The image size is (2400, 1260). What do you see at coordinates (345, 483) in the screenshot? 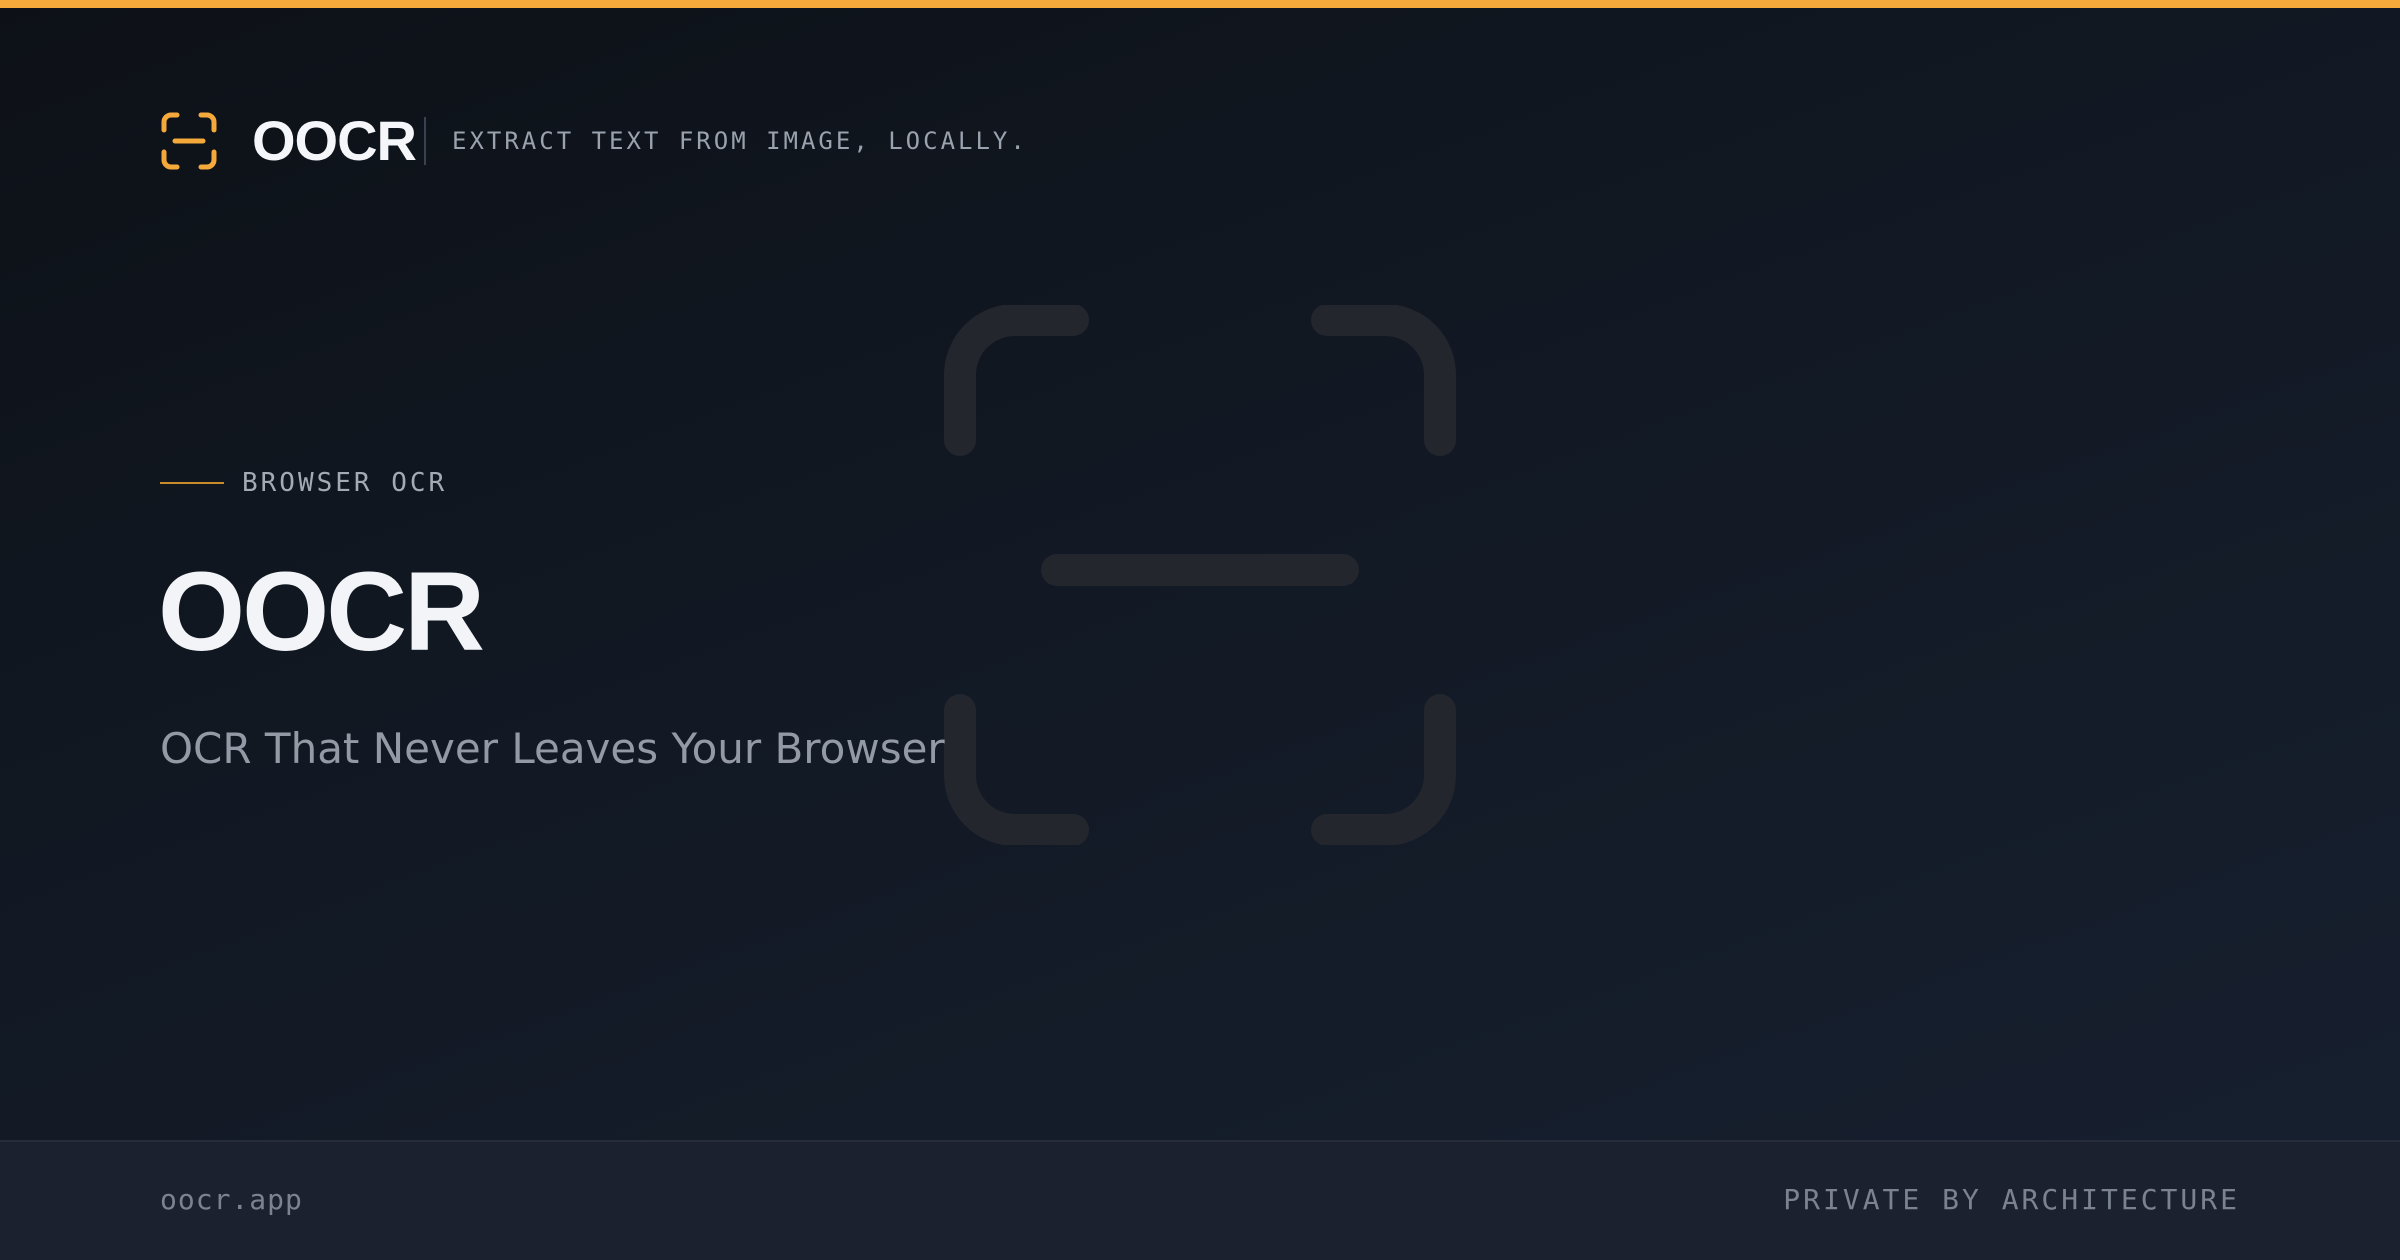
I see `eyebrow-text: BROWSER OCR` at bounding box center [345, 483].